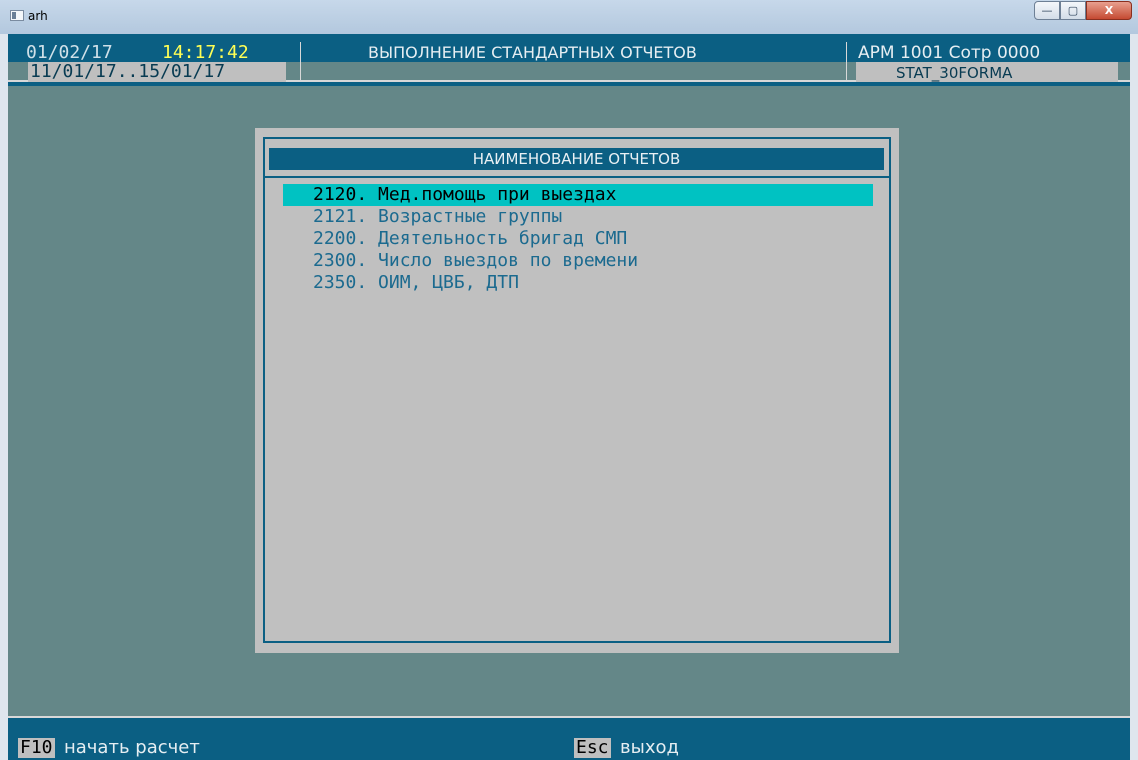 This screenshot has width=1138, height=760. I want to click on report-item-2350: 2350. ОИМ, ЦВБ, ДТП, so click(578, 283).